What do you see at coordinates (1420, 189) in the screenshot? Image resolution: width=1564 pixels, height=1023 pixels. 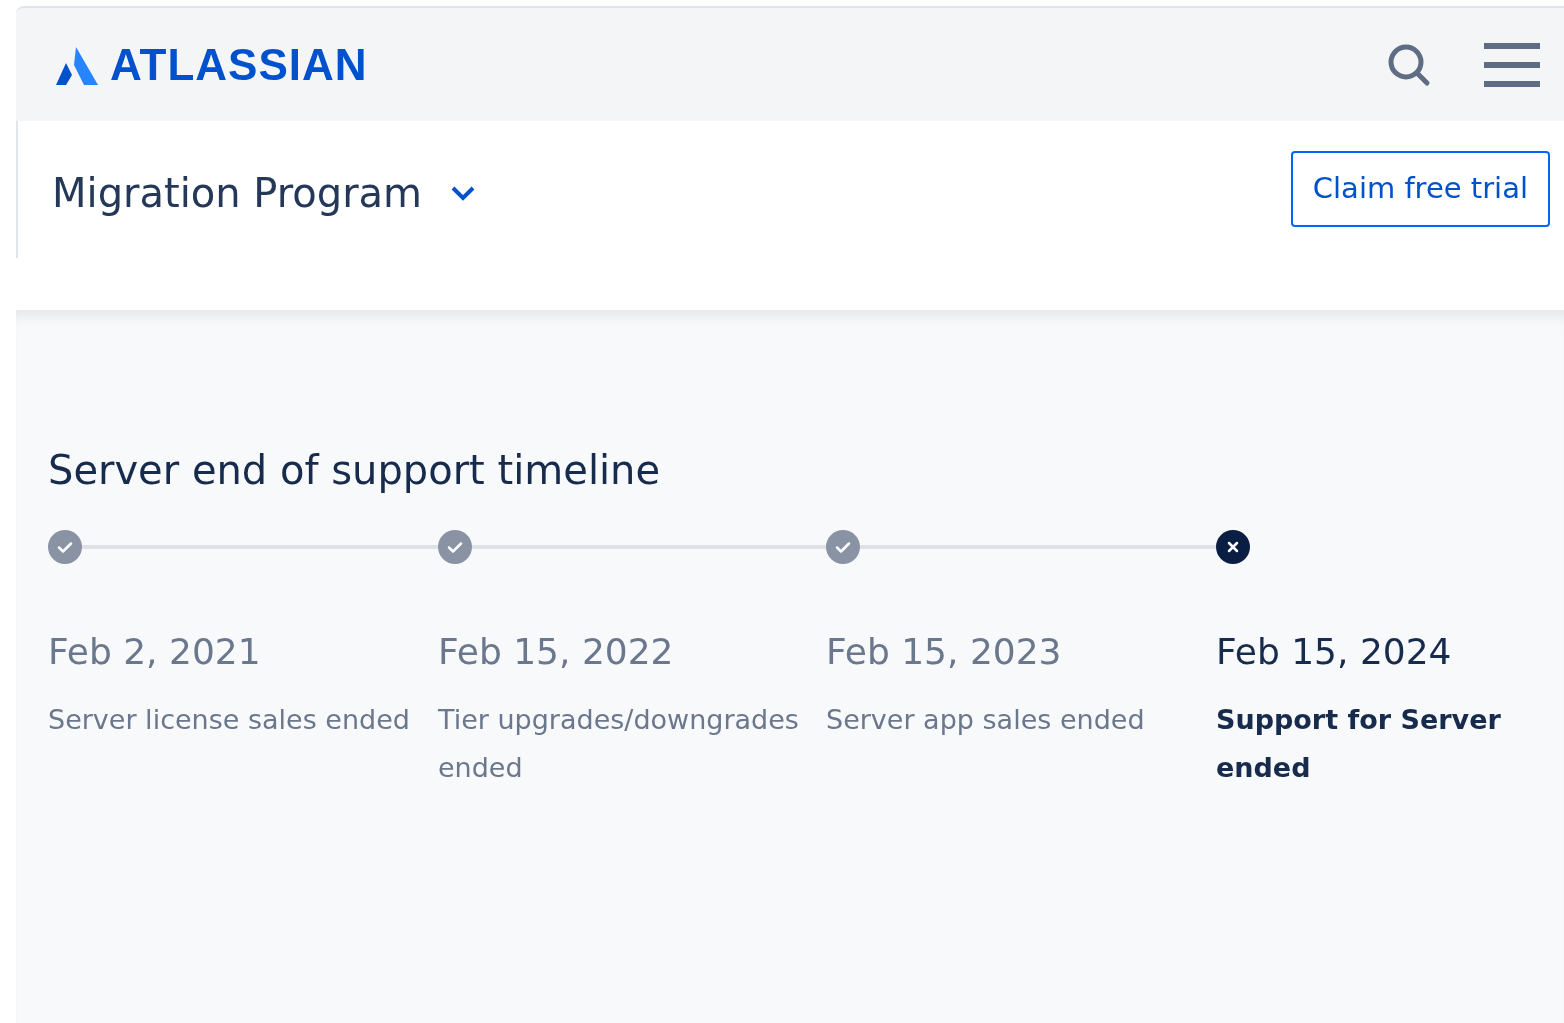 I see `claim-trial-button: Claim free trial` at bounding box center [1420, 189].